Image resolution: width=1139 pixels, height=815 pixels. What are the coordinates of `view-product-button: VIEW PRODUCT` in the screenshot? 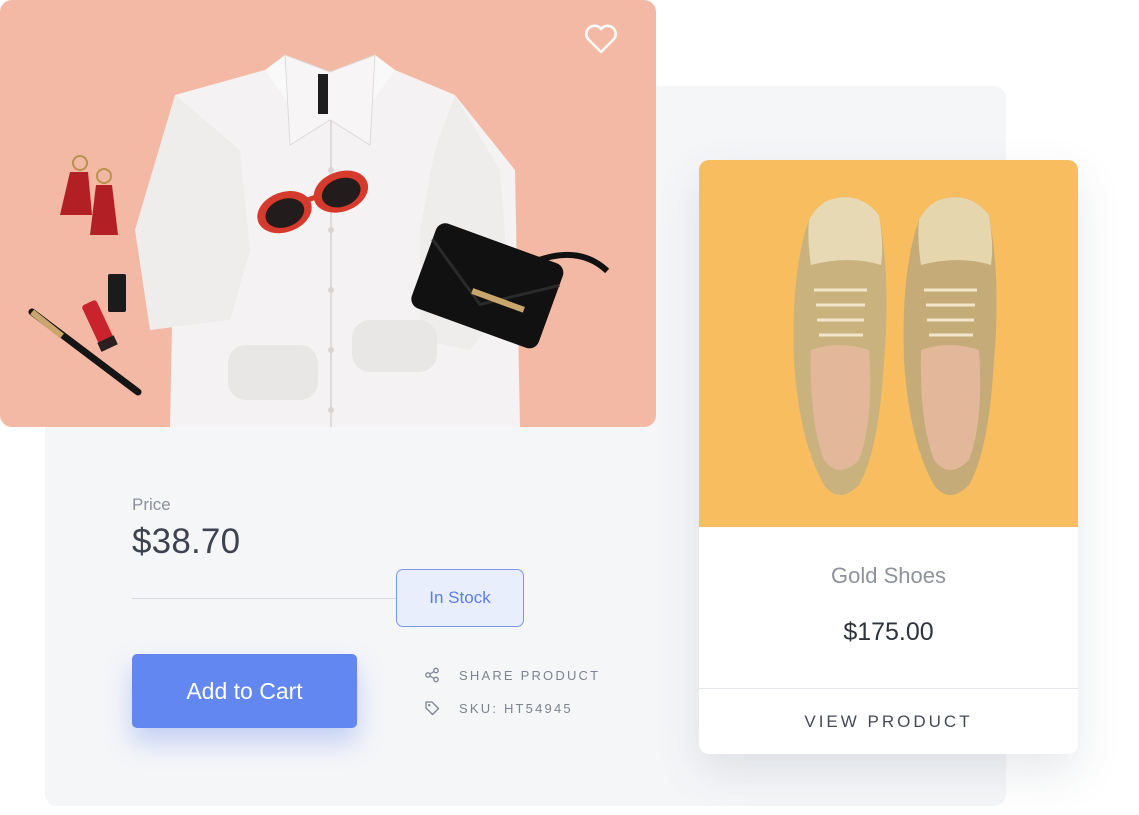 It's located at (888, 721).